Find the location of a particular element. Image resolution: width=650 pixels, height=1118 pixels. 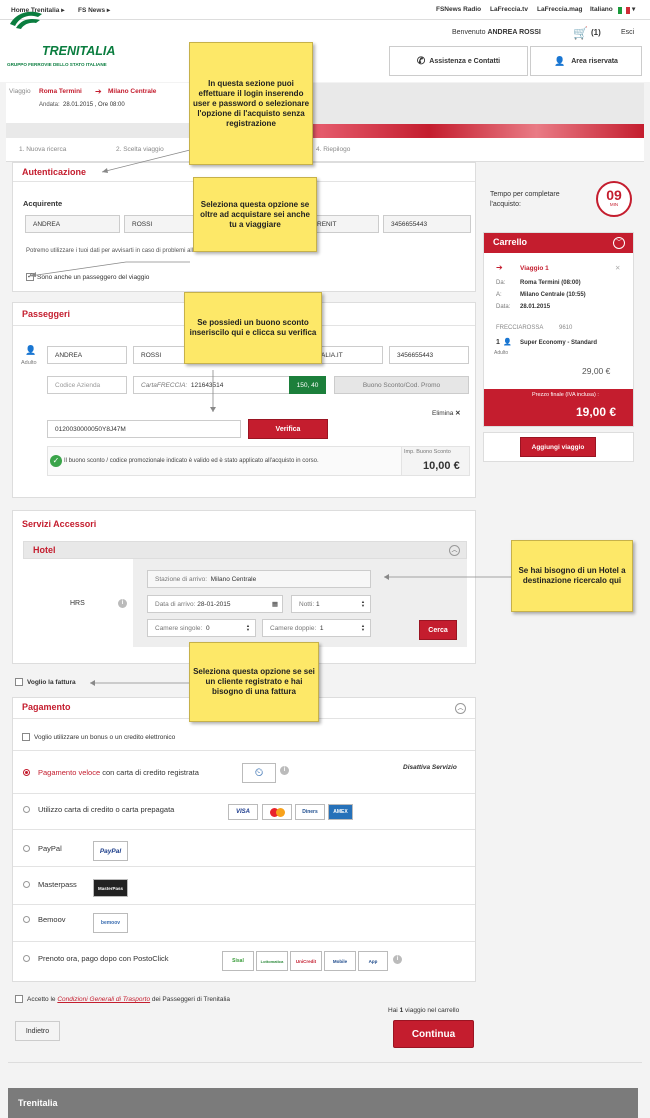

buyer-phone-field: 3456655443 is located at coordinates (427, 224).